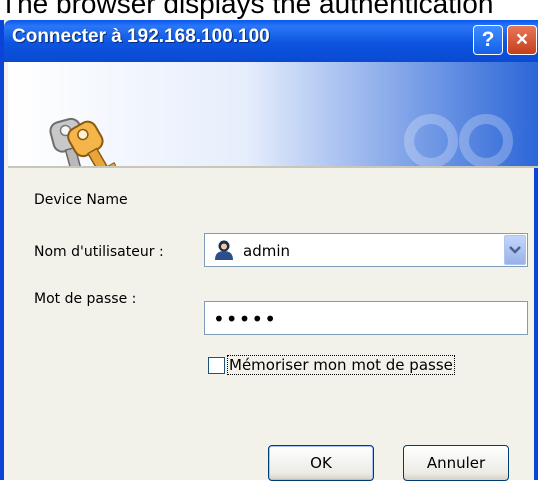  Describe the element at coordinates (456, 463) in the screenshot. I see `cancel-button: Annuler` at that location.